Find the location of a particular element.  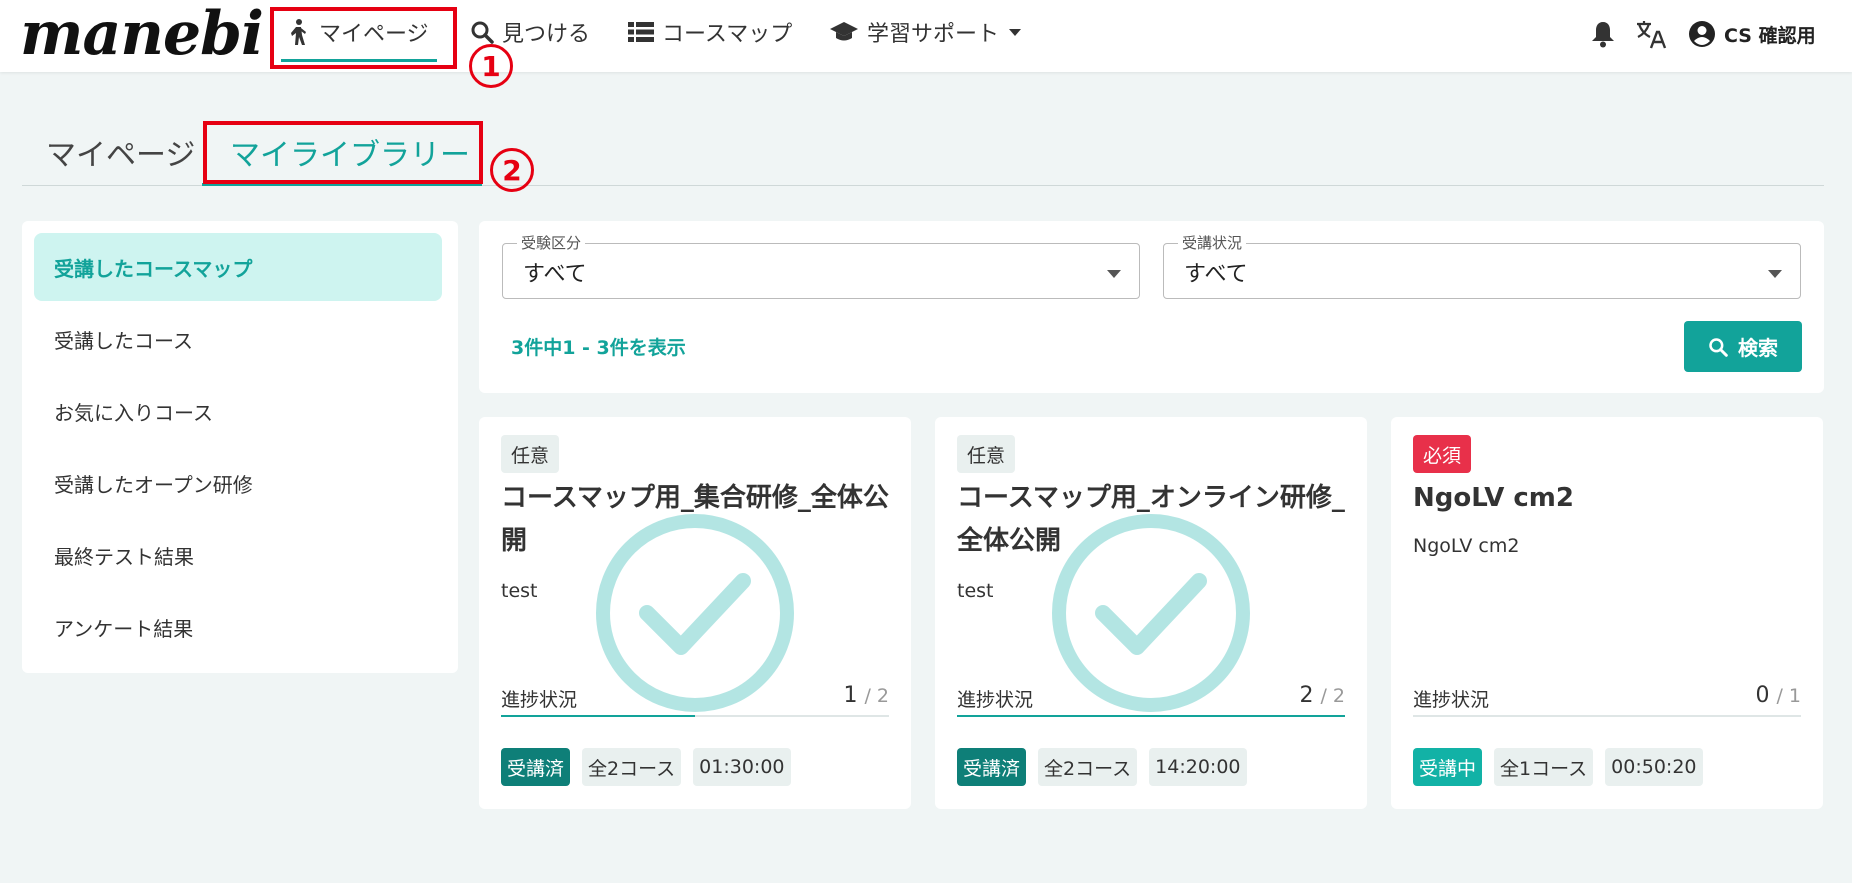

nav-learning-support-label: 学習サポート is located at coordinates (933, 34).